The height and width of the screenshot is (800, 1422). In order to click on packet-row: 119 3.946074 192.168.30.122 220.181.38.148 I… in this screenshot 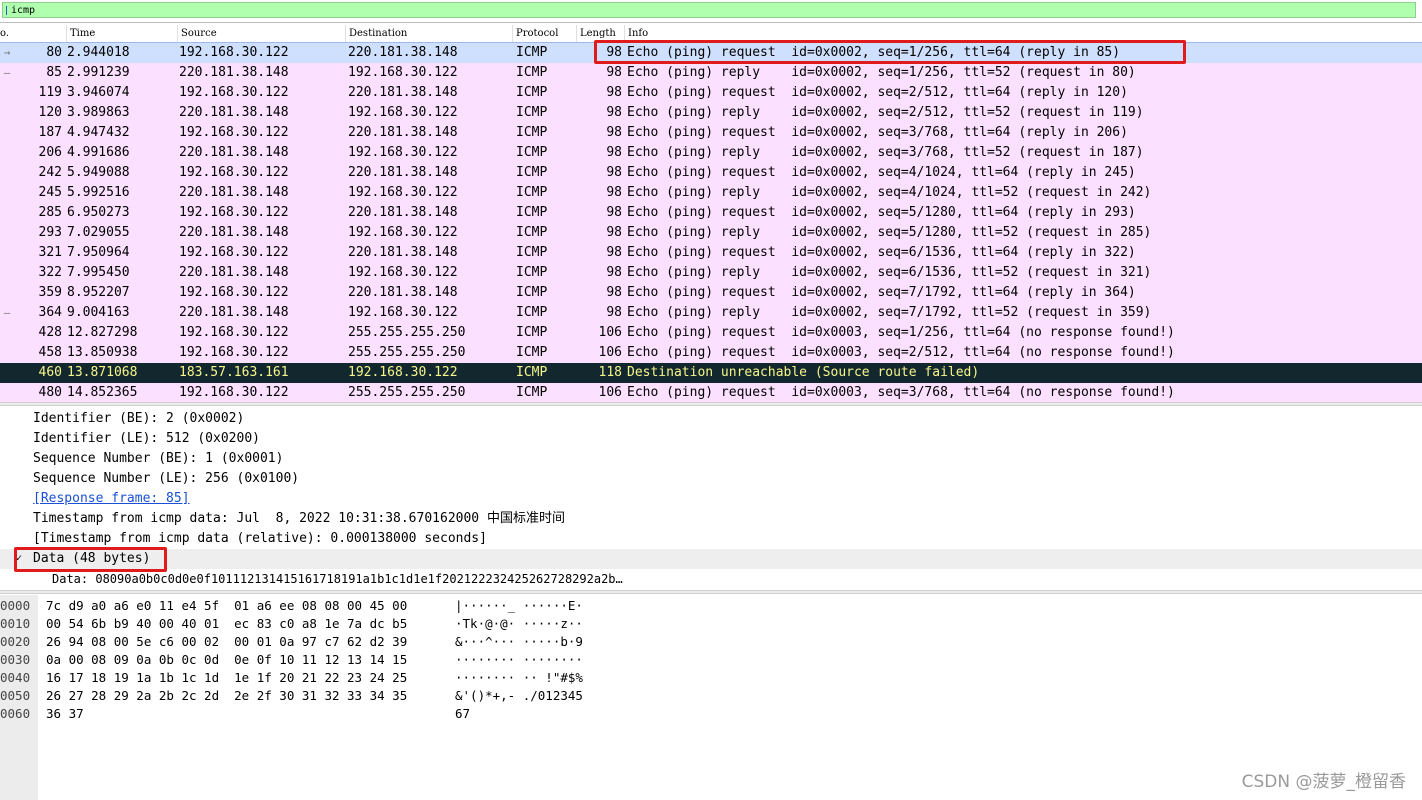, I will do `click(711, 93)`.